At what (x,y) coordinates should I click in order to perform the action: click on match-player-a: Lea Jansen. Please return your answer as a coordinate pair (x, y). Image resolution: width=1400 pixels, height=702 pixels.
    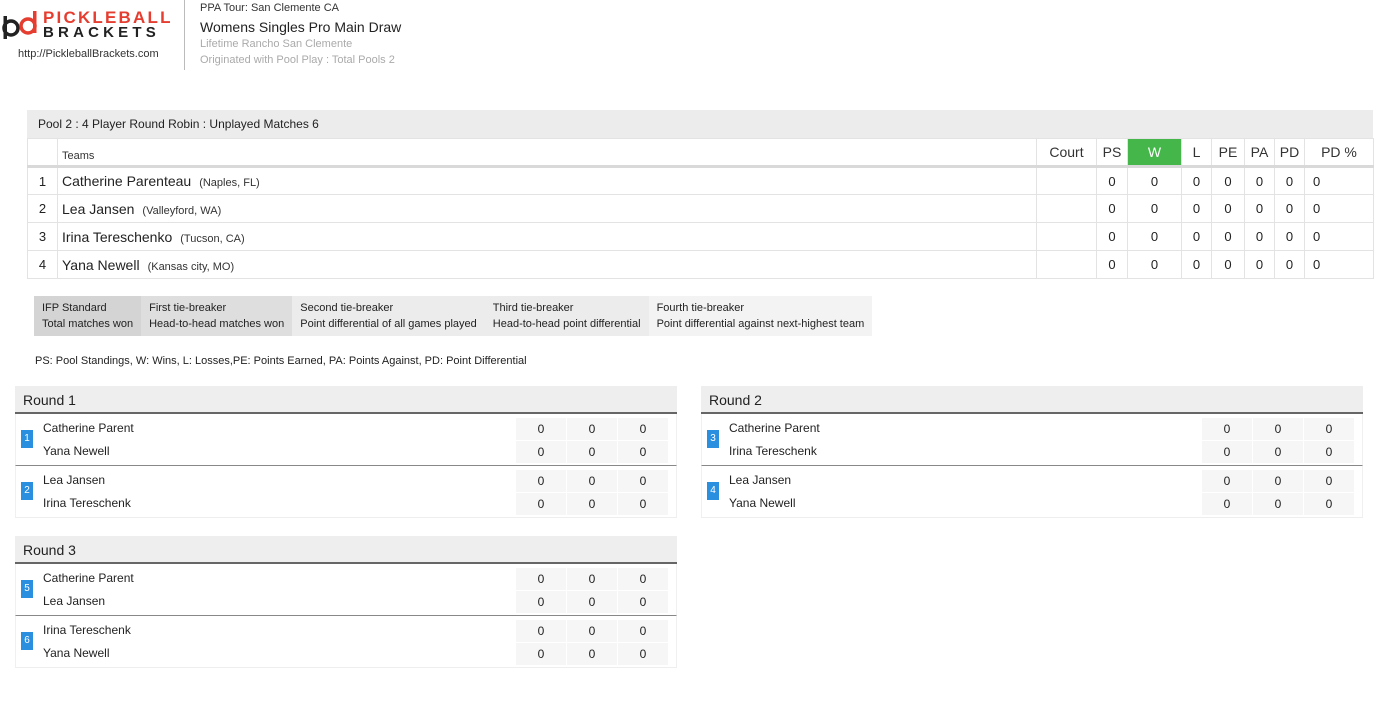
    Looking at the image, I should click on (74, 480).